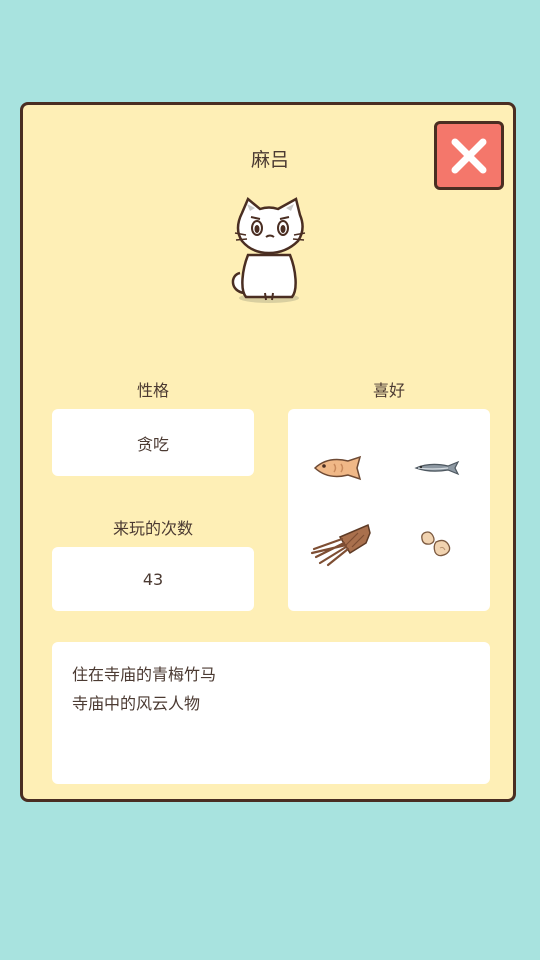 This screenshot has height=960, width=540. Describe the element at coordinates (437, 468) in the screenshot. I see `sardine-icon` at that location.